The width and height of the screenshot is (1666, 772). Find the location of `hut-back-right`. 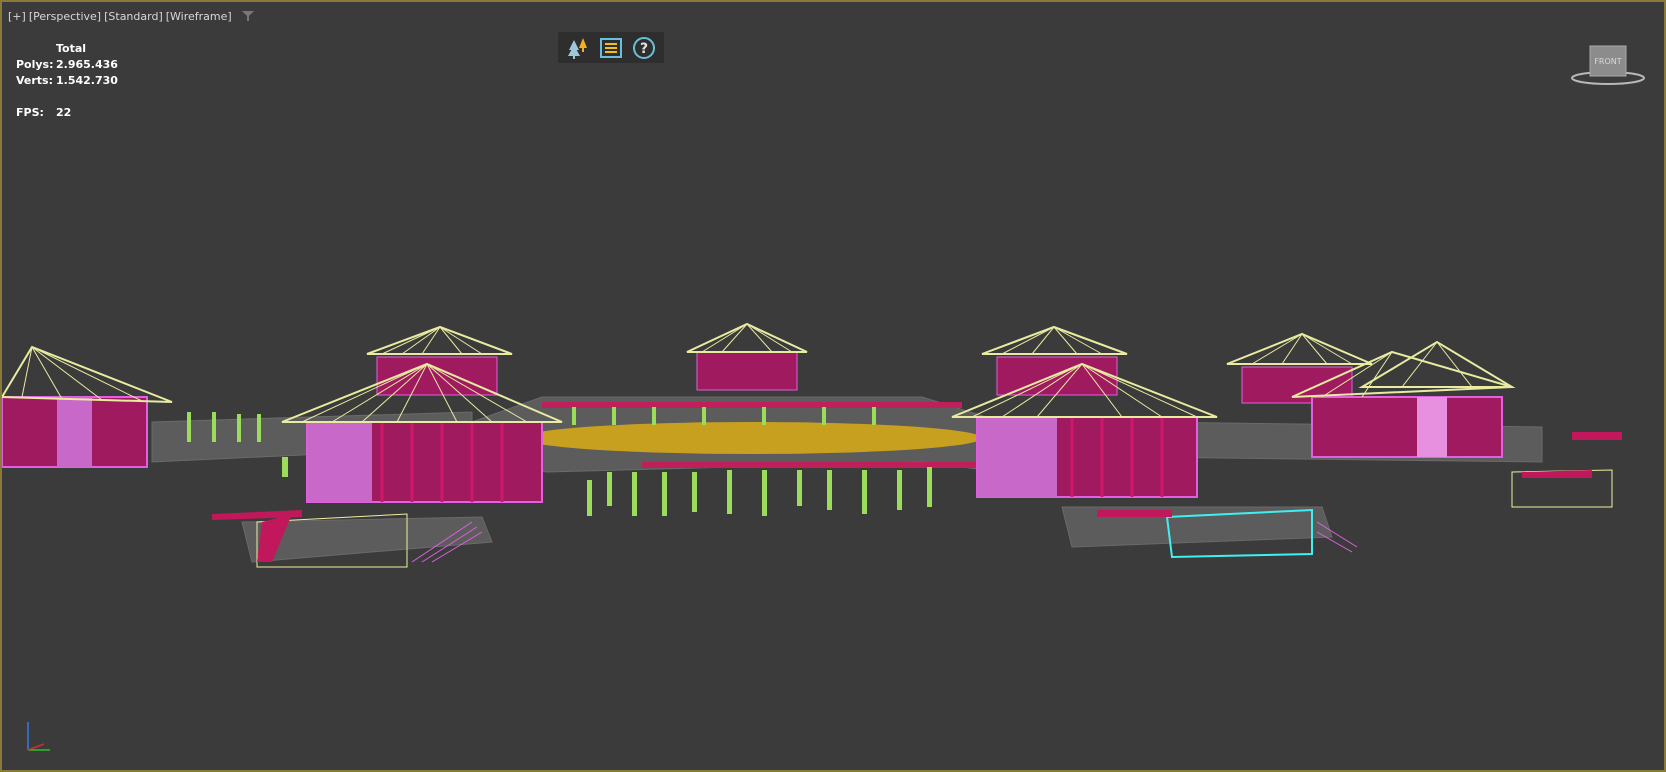

hut-back-right is located at coordinates (1054, 360).